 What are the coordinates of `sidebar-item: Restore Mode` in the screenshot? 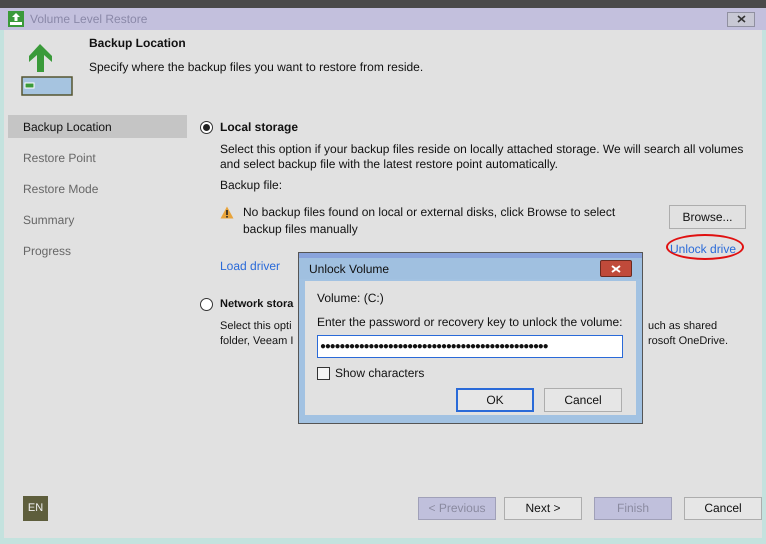 It's located at (97, 188).